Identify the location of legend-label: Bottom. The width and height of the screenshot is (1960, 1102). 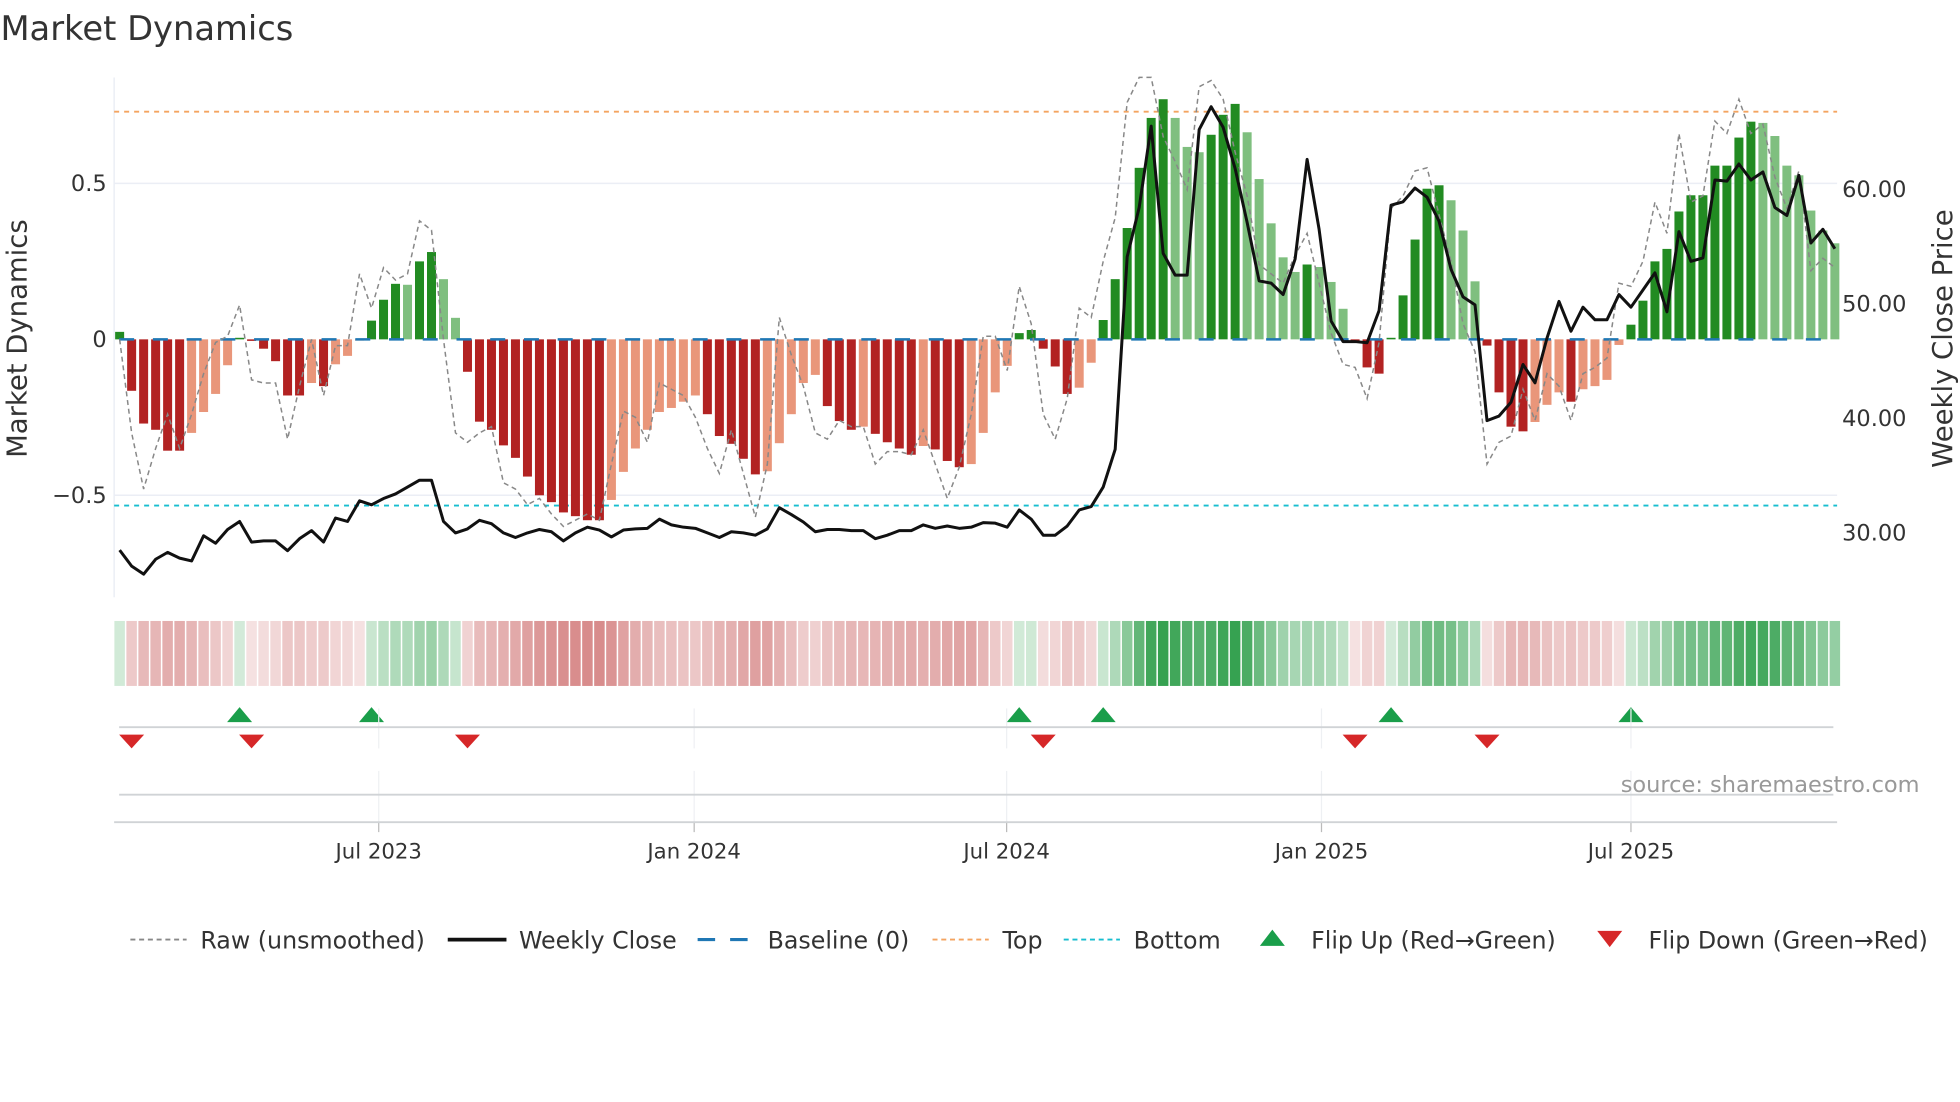
(1177, 940).